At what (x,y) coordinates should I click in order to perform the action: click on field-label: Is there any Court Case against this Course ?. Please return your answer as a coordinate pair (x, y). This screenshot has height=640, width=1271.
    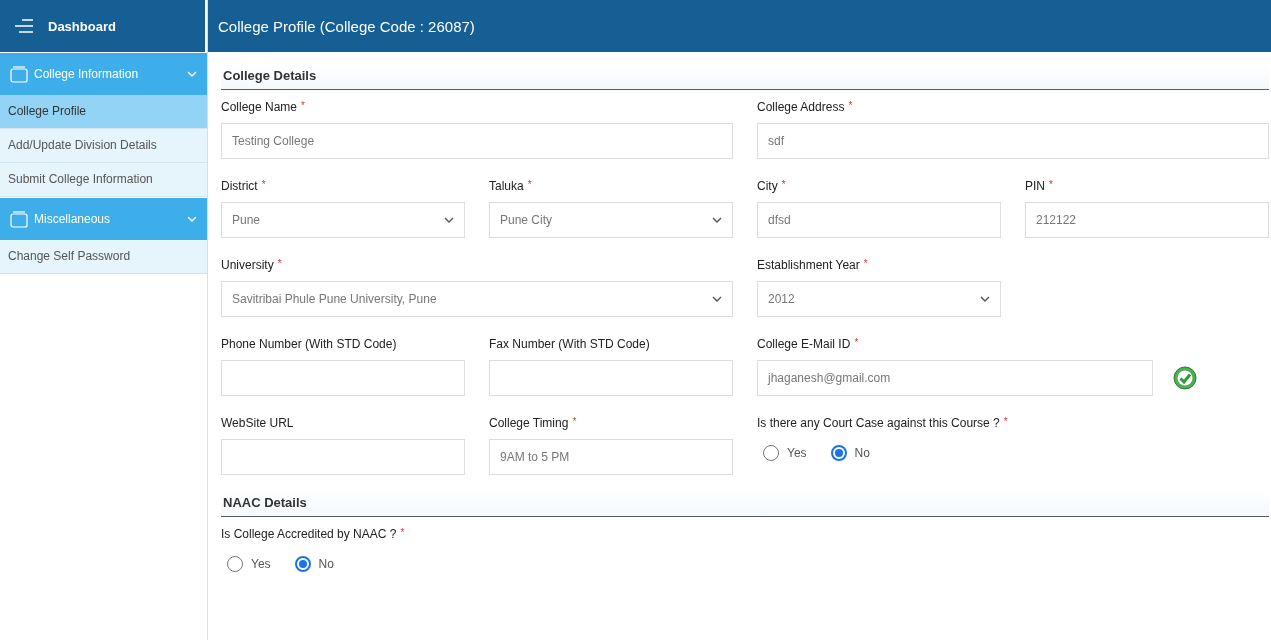
    Looking at the image, I should click on (878, 423).